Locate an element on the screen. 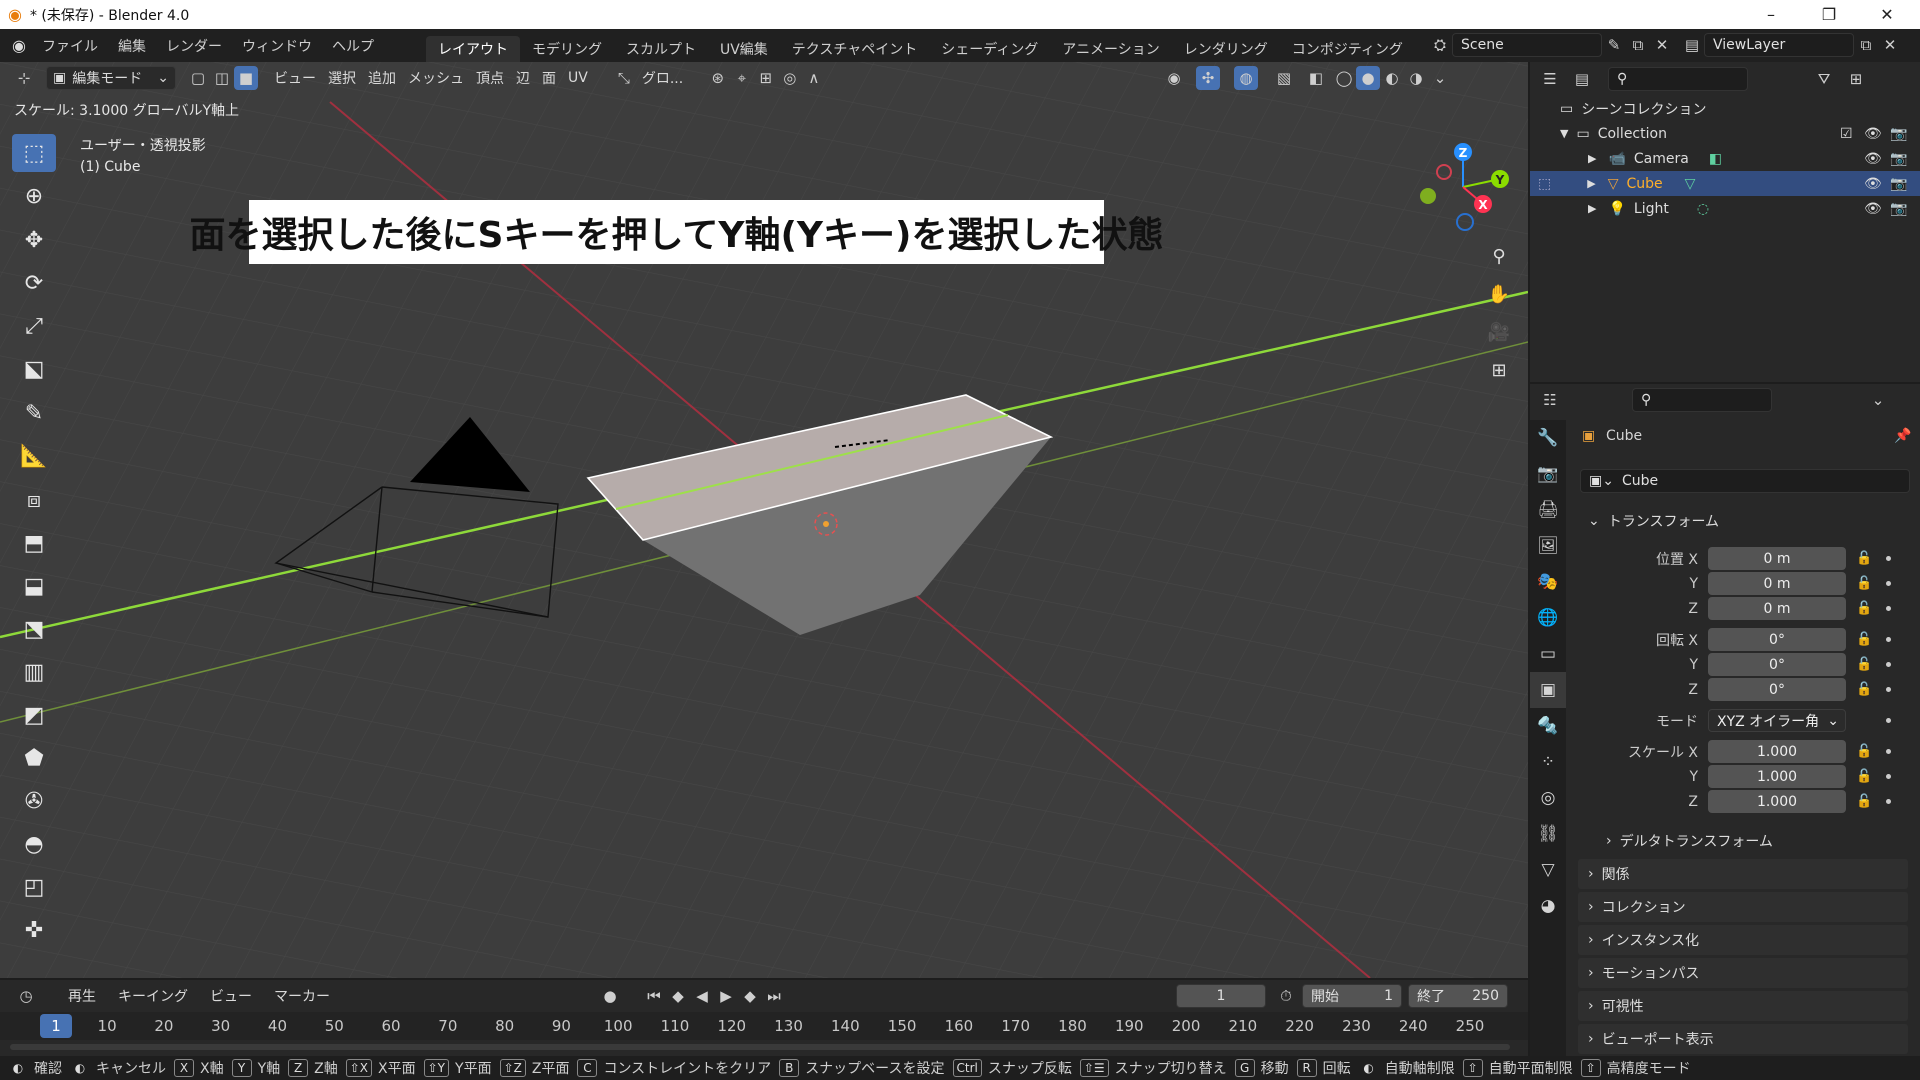 The width and height of the screenshot is (1920, 1080). view-layer-tab-icon: 🖼 is located at coordinates (1548, 546).